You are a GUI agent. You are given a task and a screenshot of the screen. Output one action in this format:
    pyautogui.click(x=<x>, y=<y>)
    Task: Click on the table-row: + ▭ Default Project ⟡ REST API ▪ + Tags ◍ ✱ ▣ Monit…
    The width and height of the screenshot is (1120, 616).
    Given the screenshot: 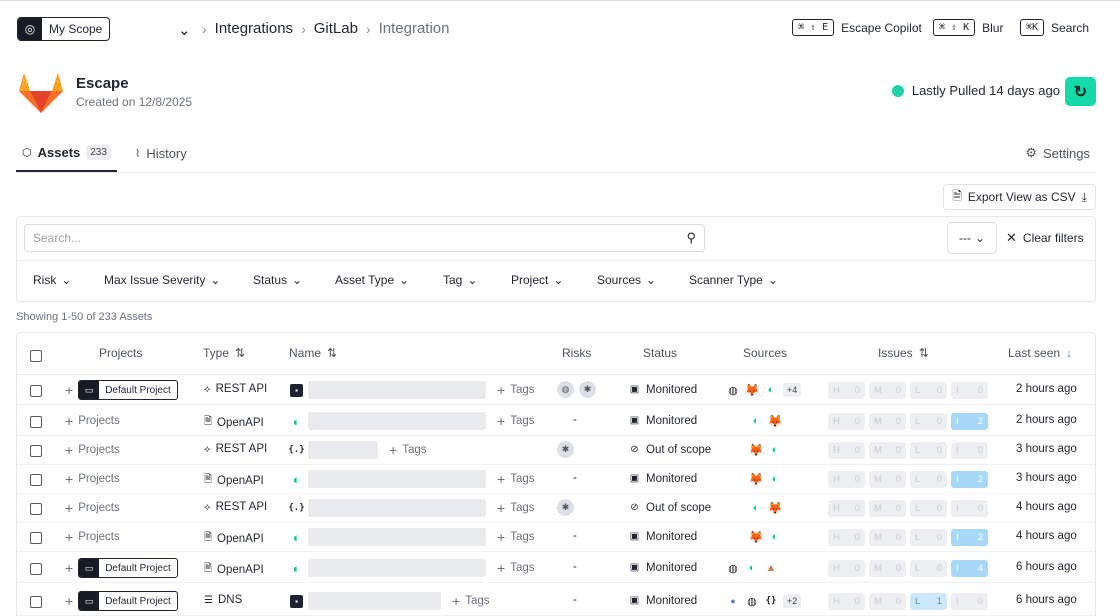 What is the action you would take?
    pyautogui.click(x=556, y=390)
    